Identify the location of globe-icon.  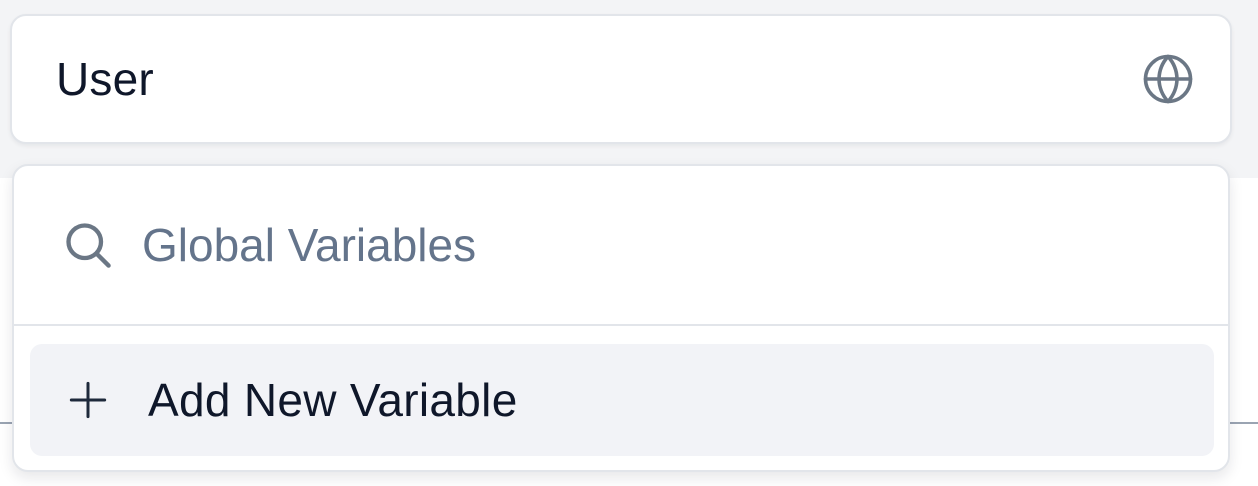
(1168, 79).